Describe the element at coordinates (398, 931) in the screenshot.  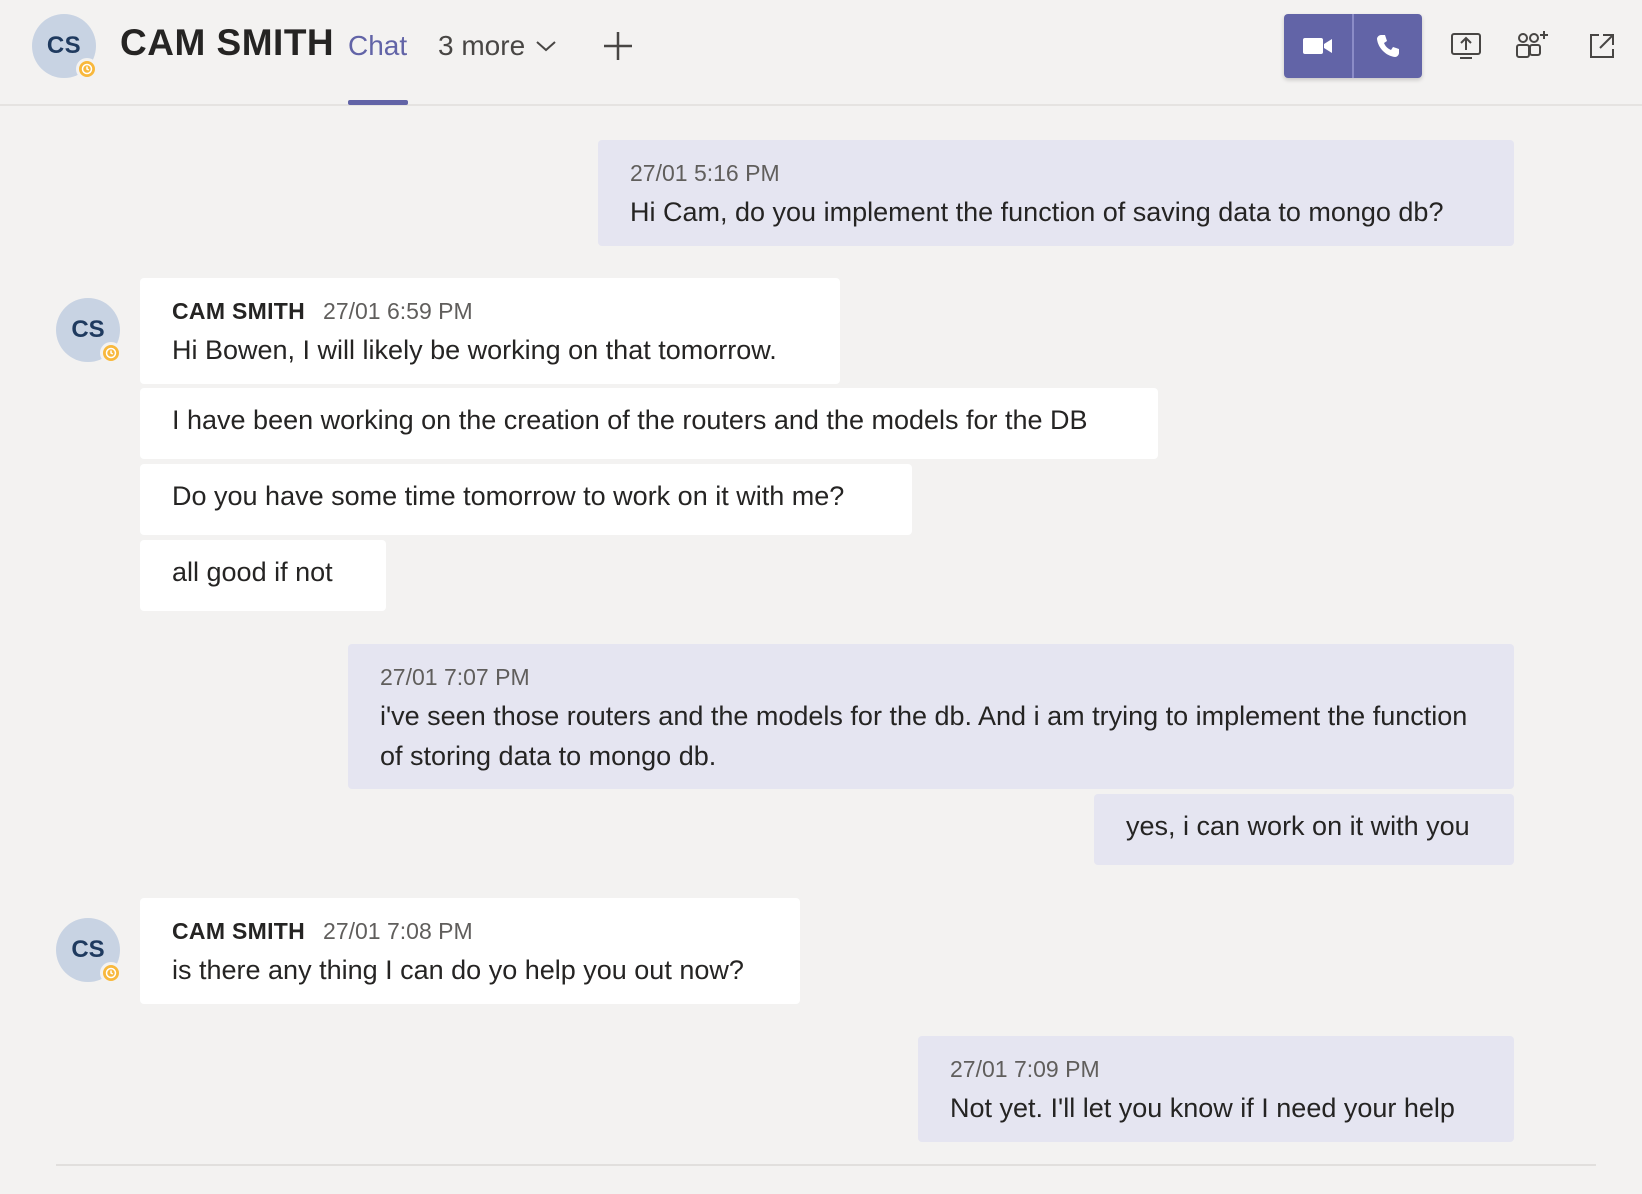
I see `message-timestamp: 27/01 7:08 PM` at that location.